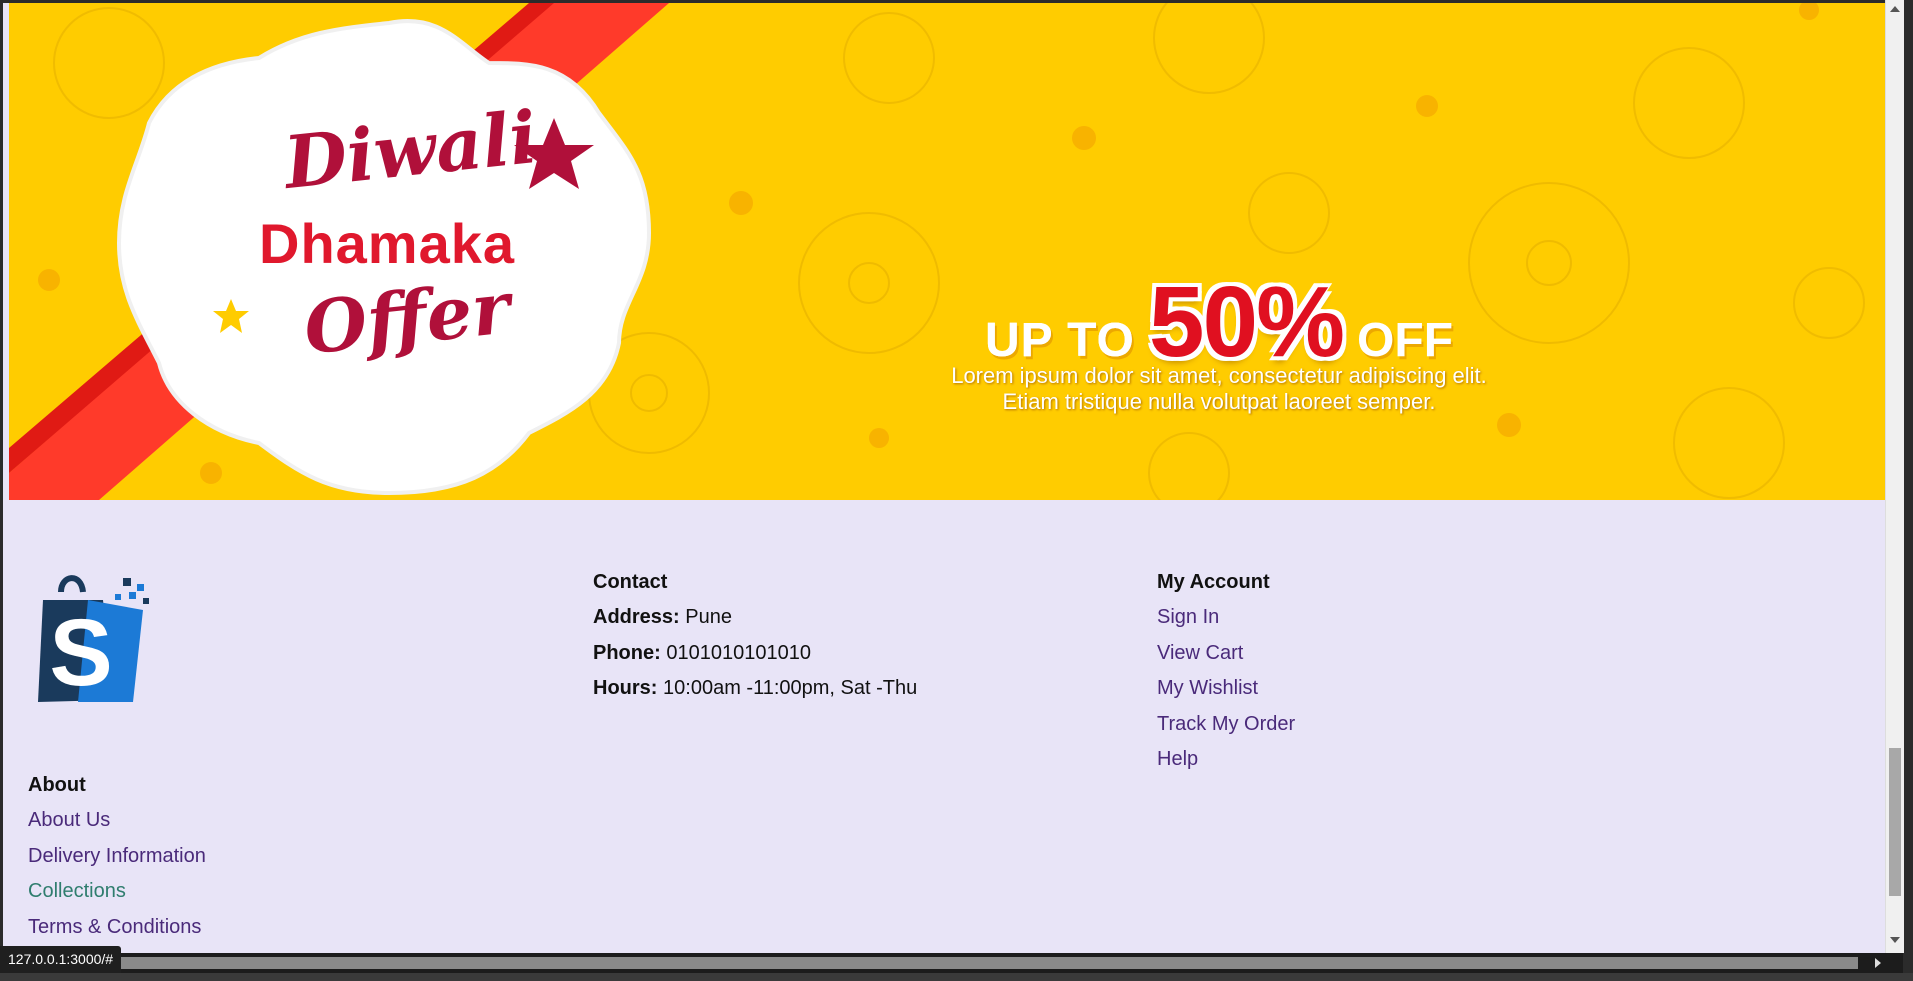  Describe the element at coordinates (625, 688) in the screenshot. I see `hours-label: Hours:` at that location.